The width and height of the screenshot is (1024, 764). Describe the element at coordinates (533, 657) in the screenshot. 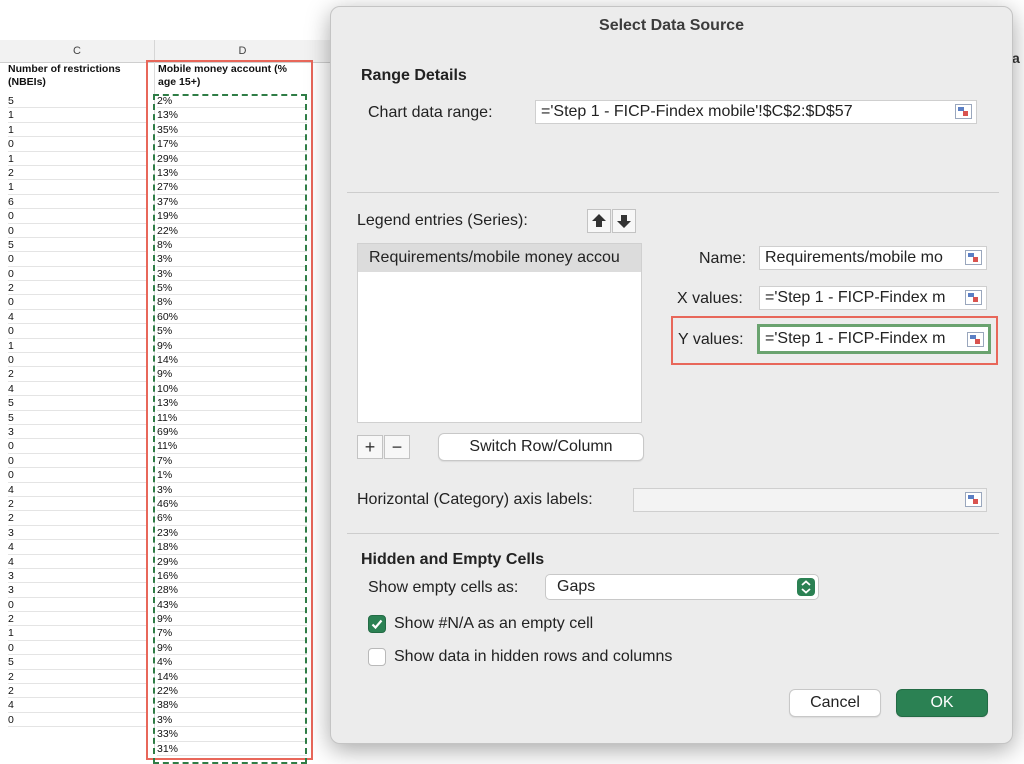

I see `hidden-rows-label: Show data in hidden rows and columns` at that location.